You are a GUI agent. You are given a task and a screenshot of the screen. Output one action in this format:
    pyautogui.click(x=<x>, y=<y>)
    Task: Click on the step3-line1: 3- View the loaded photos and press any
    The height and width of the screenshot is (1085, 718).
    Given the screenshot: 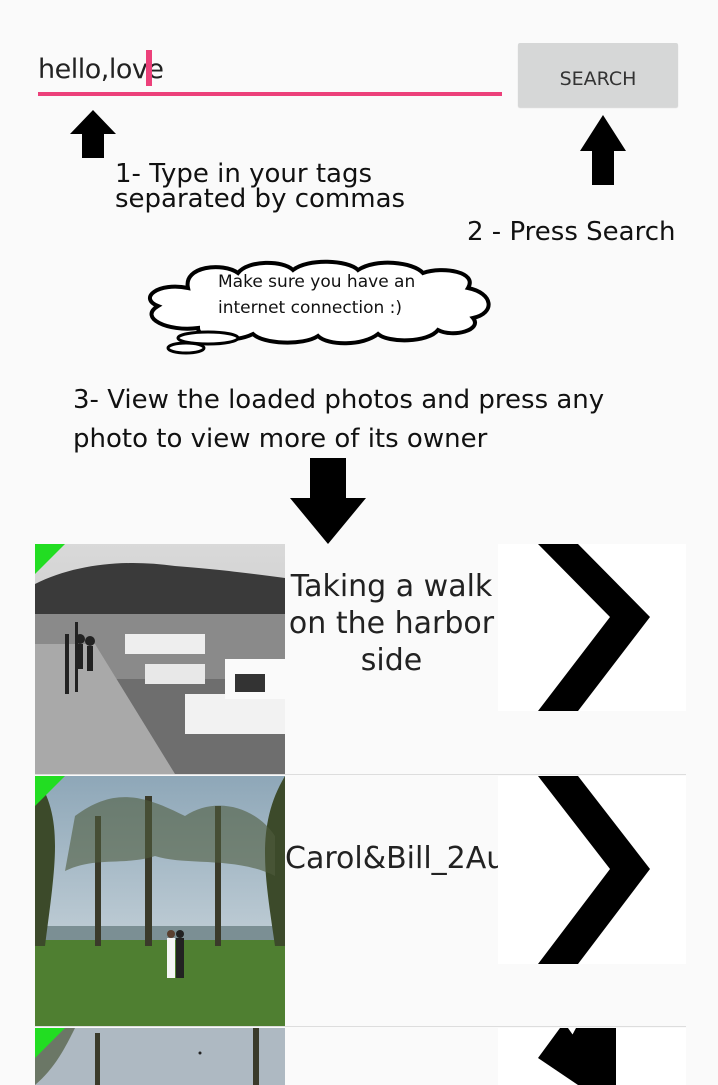 What is the action you would take?
    pyautogui.click(x=339, y=400)
    